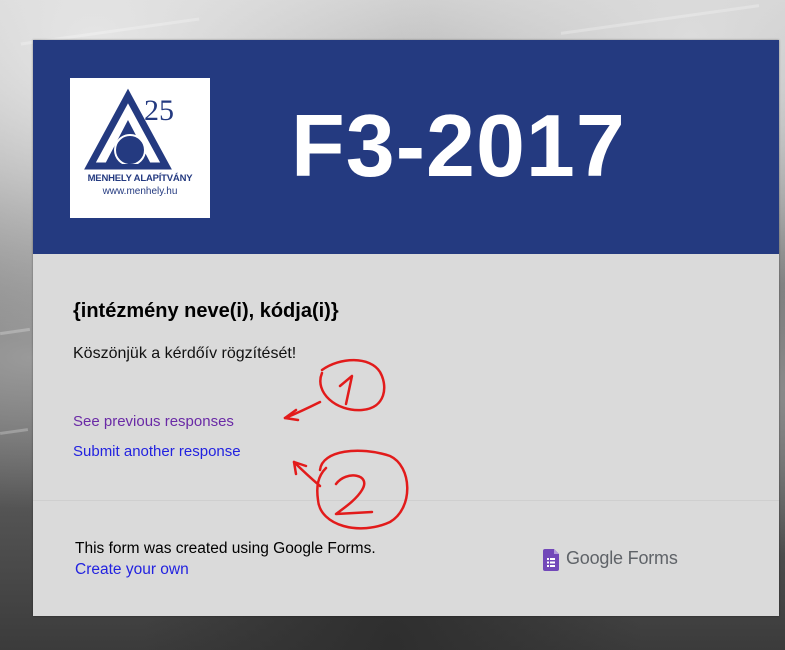 The height and width of the screenshot is (650, 785). What do you see at coordinates (185, 353) in the screenshot?
I see `confirmation-message: Köszönjük a kérdőív rögzítését!` at bounding box center [185, 353].